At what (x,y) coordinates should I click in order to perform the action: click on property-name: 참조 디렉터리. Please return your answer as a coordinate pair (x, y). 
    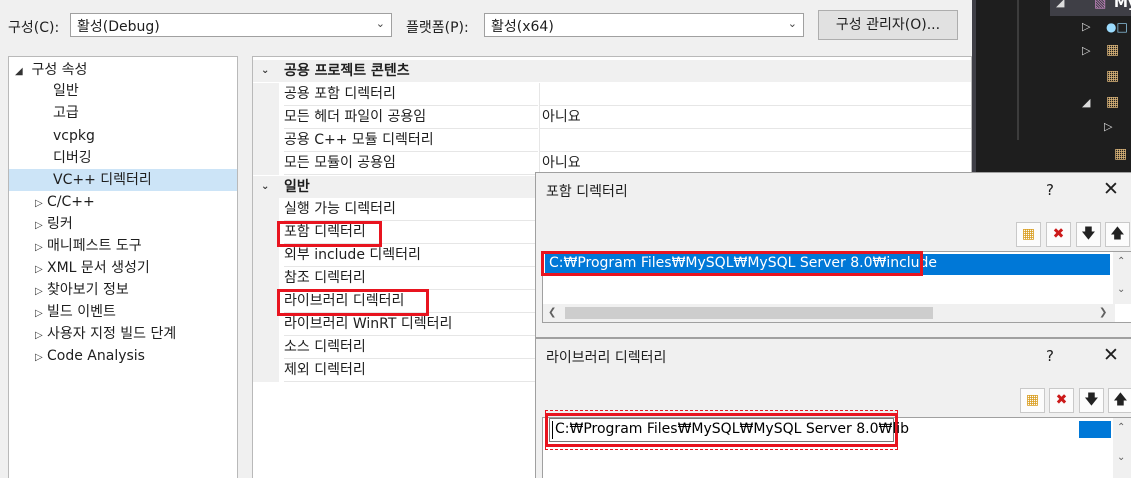
    Looking at the image, I should click on (411, 278).